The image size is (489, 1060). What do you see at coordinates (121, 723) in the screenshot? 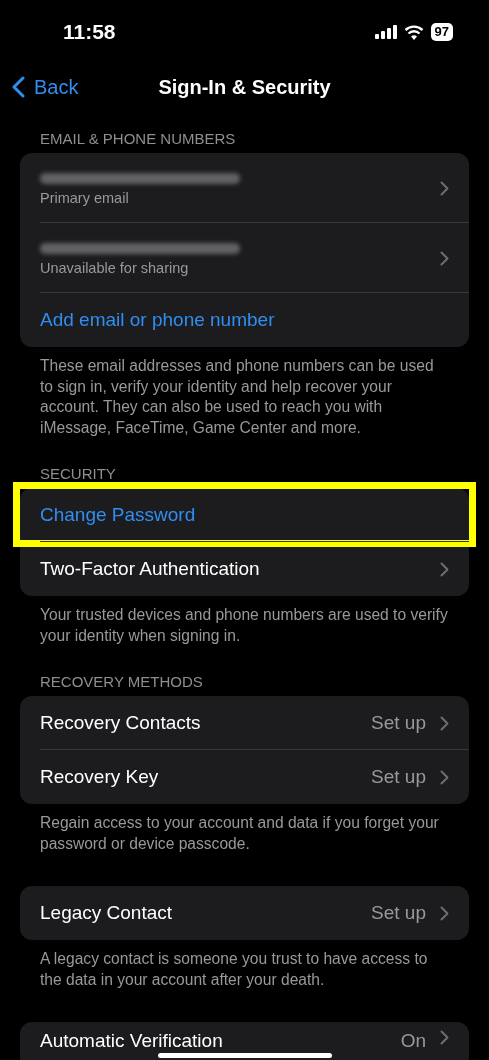
I see `row-label: Recovery Contacts` at bounding box center [121, 723].